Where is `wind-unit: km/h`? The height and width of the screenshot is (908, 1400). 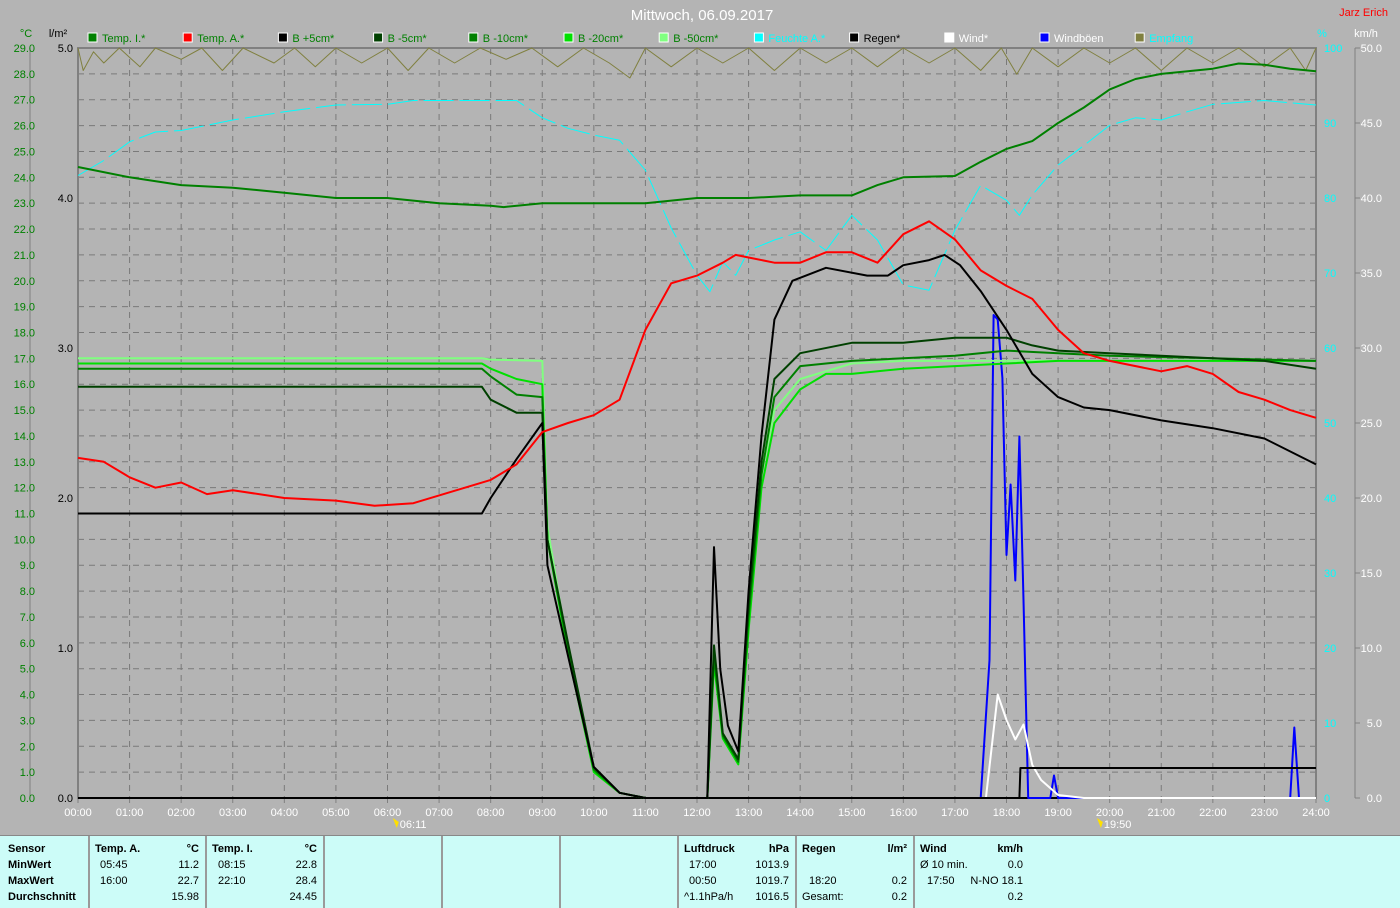 wind-unit: km/h is located at coordinates (1010, 849).